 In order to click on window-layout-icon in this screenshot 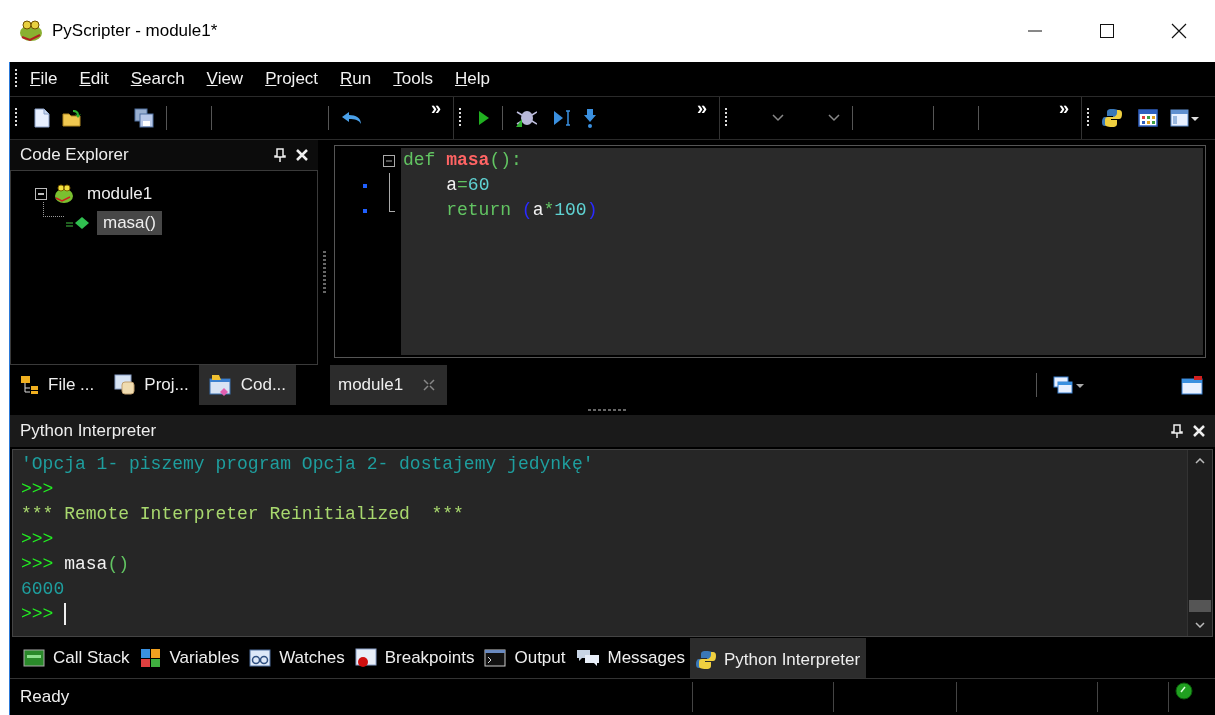, I will do `click(1185, 118)`.